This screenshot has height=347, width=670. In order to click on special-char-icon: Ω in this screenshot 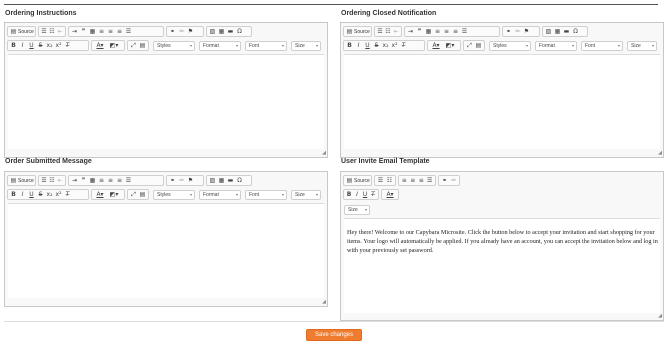, I will do `click(239, 180)`.